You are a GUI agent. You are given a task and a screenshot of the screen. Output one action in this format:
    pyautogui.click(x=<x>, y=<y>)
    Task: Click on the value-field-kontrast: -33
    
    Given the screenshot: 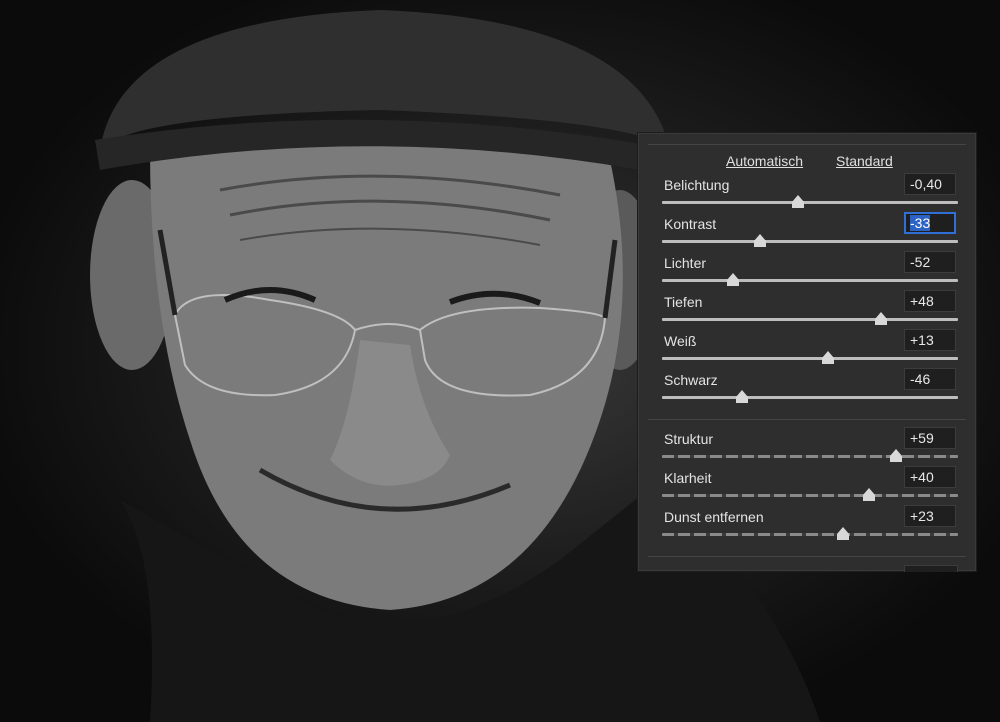 What is the action you would take?
    pyautogui.click(x=930, y=223)
    